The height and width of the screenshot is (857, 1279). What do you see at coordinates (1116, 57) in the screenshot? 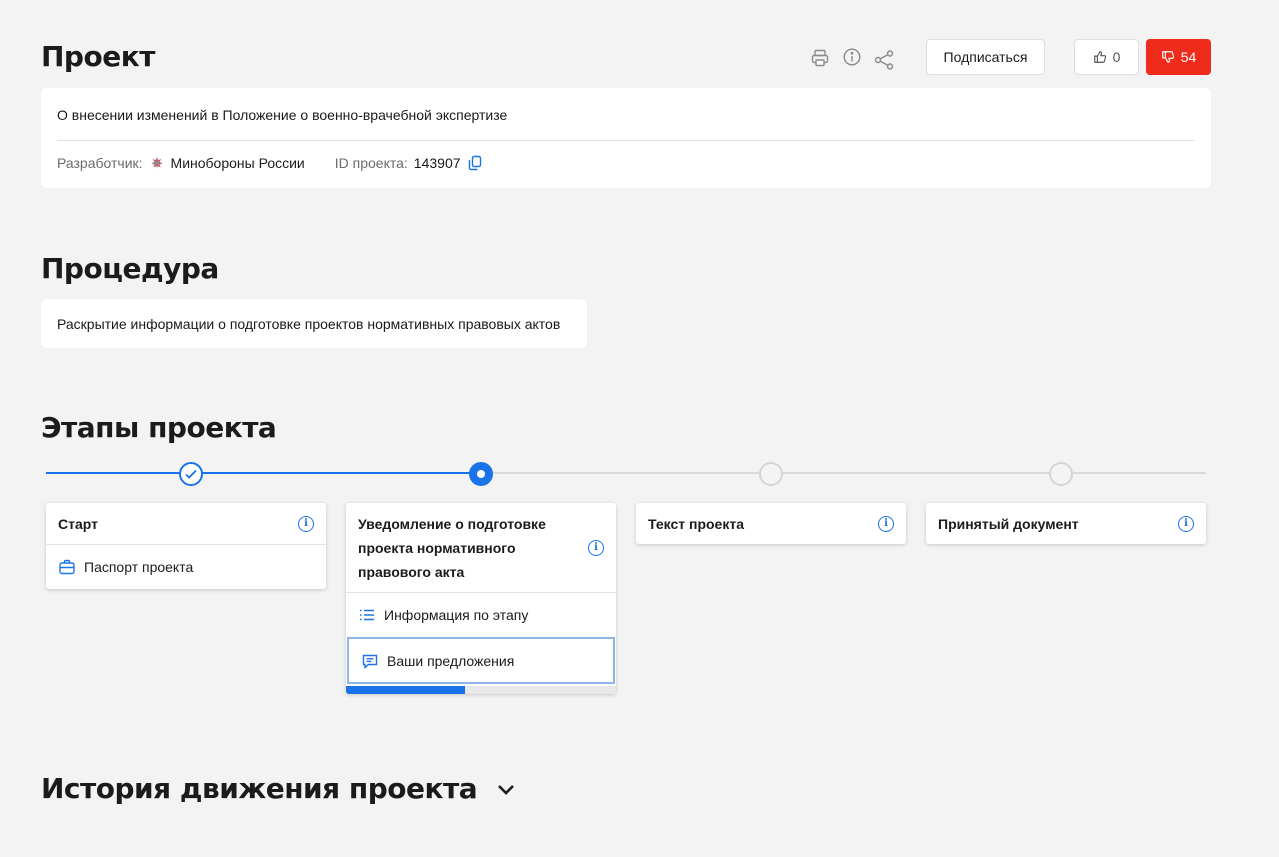
I see `like-count: 0` at bounding box center [1116, 57].